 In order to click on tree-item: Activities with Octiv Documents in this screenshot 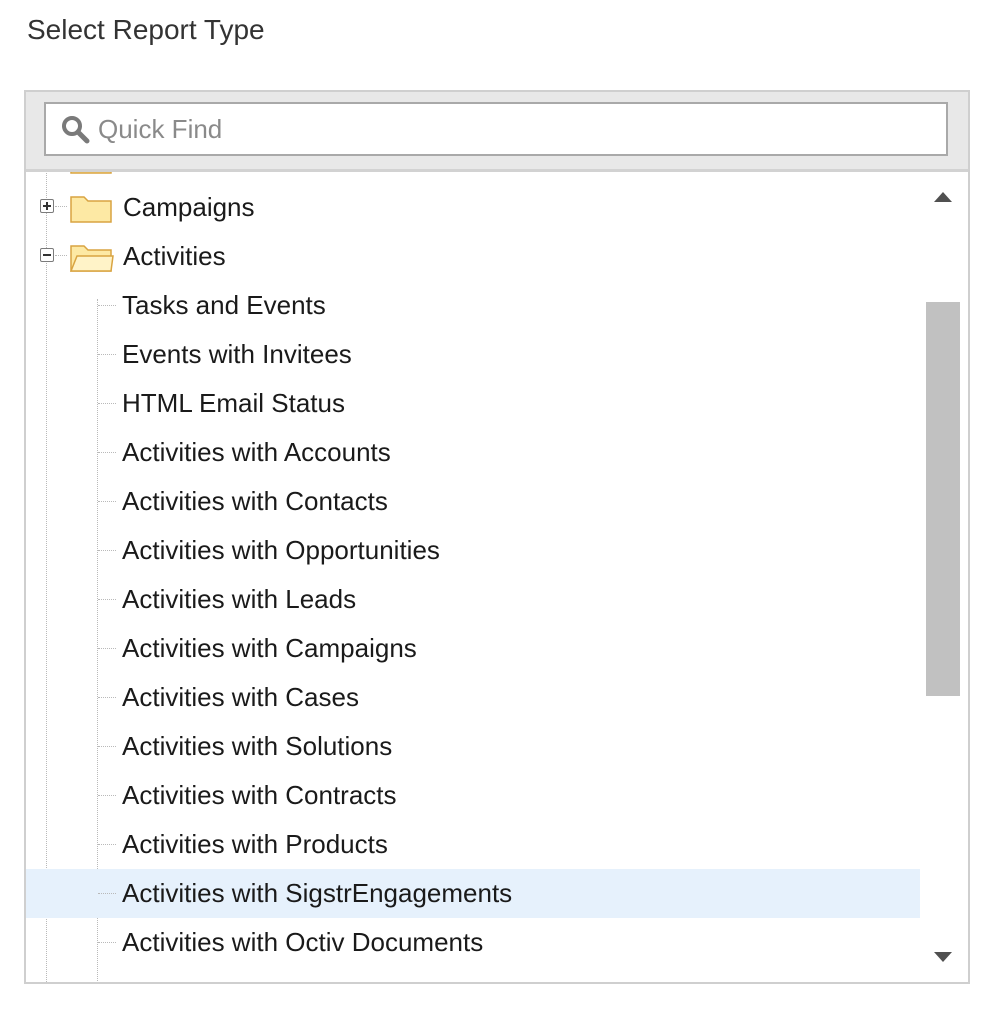, I will do `click(473, 942)`.